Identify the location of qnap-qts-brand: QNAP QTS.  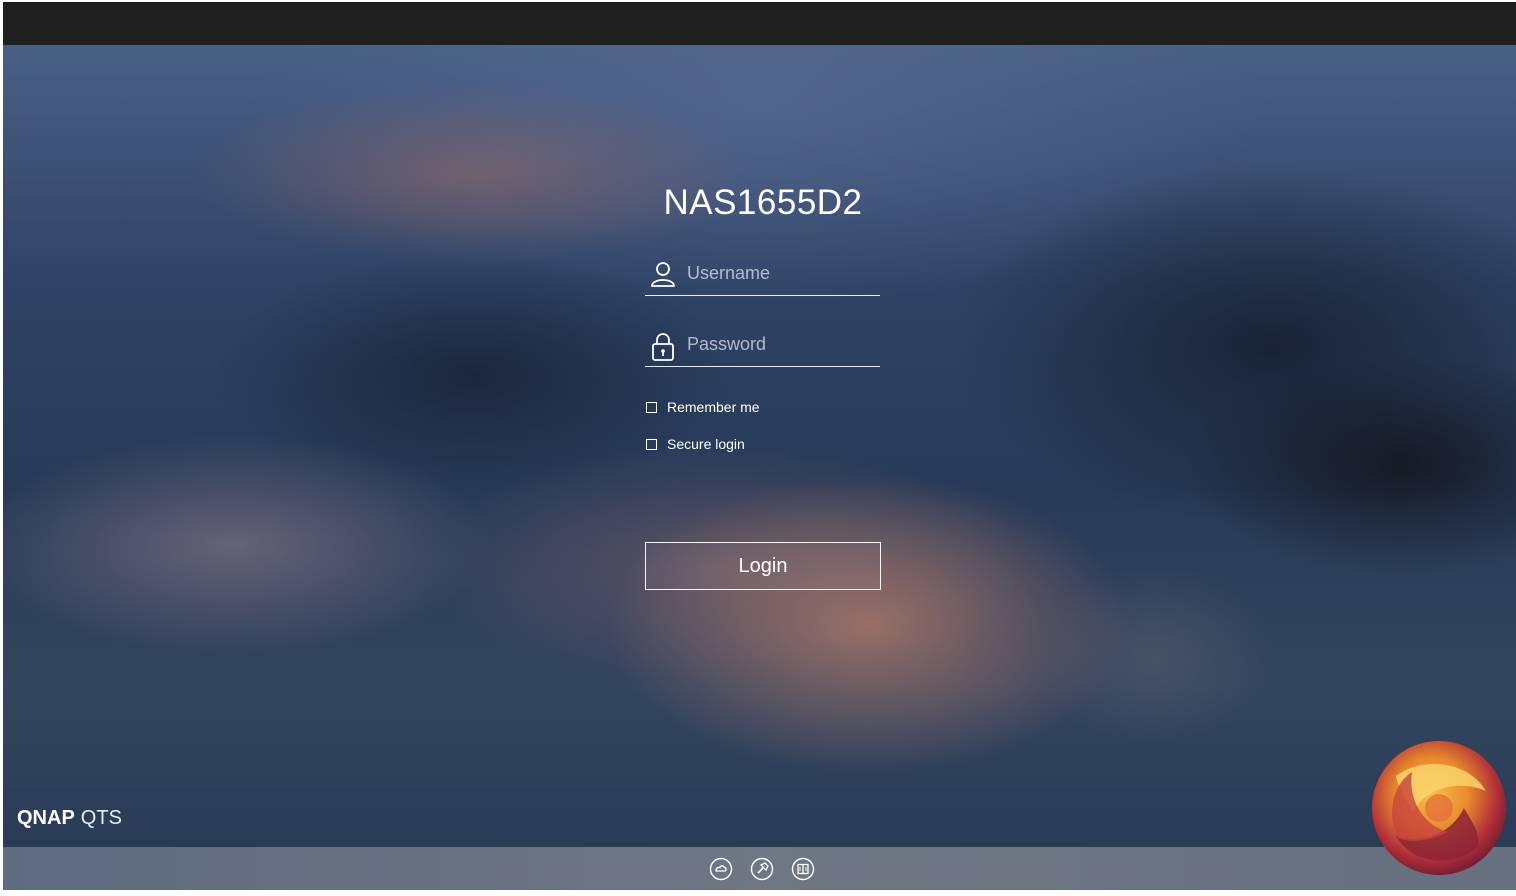
(69, 818).